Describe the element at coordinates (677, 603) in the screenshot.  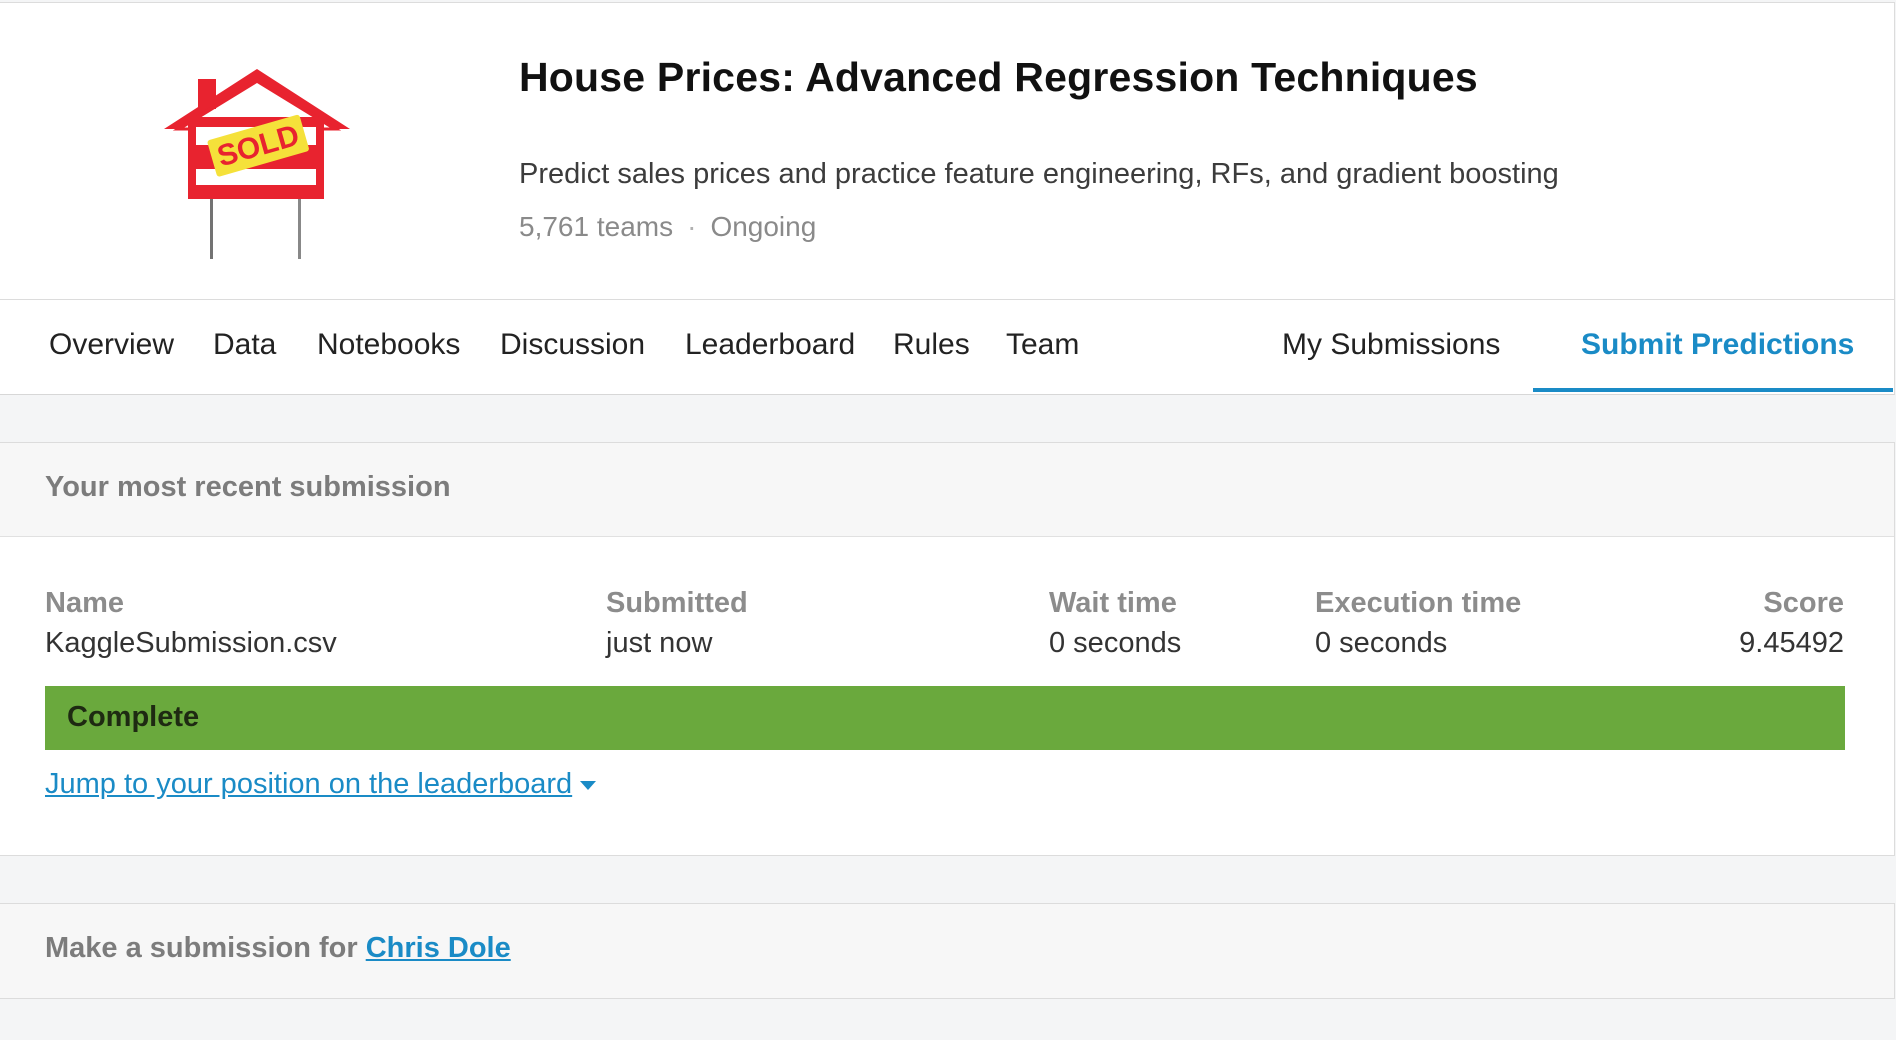
I see `col-label-submitted: Submitted` at that location.